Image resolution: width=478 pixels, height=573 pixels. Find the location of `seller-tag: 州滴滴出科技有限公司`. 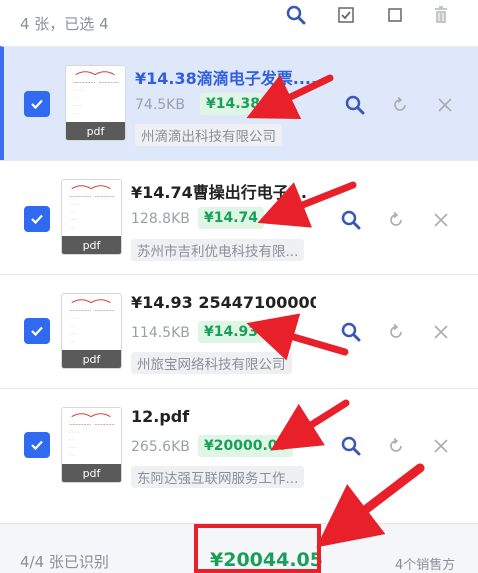

seller-tag: 州滴滴出科技有限公司 is located at coordinates (208, 135).